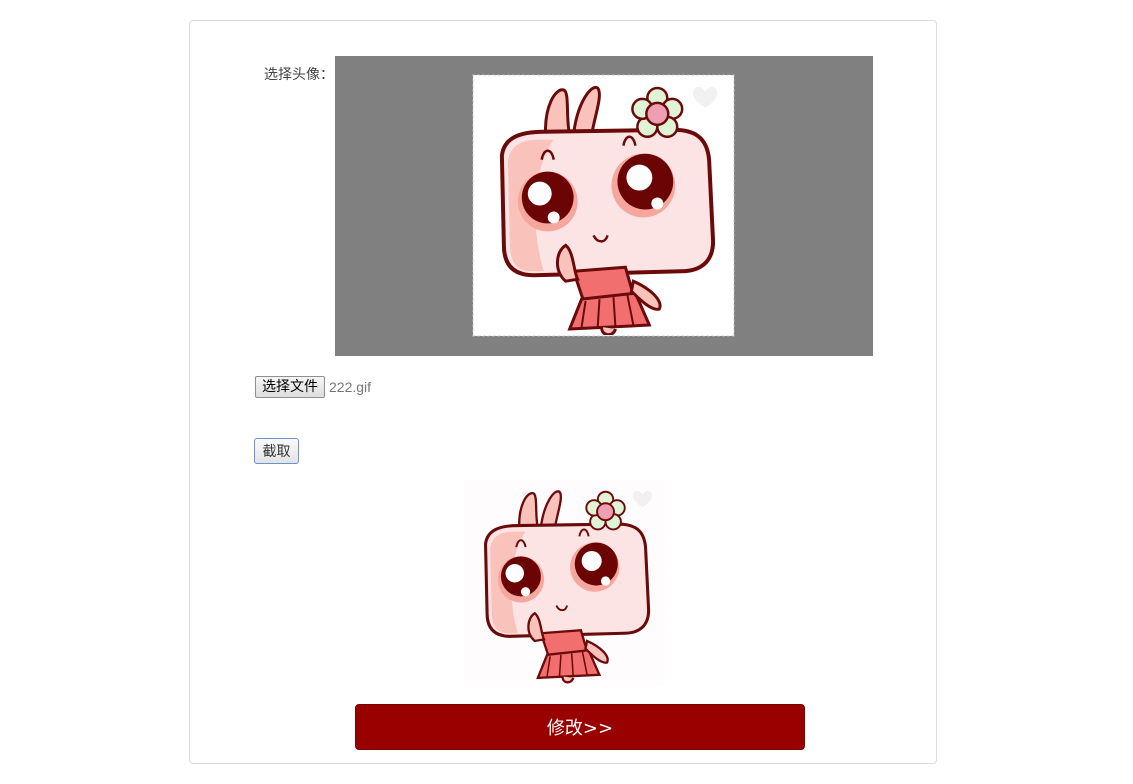 The height and width of the screenshot is (784, 1133). I want to click on cartoon-avatar-preview-icon, so click(564, 582).